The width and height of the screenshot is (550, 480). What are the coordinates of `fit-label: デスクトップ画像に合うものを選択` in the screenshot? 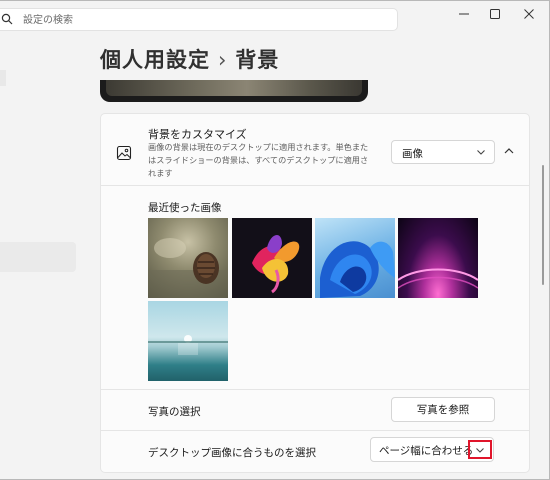 It's located at (232, 453).